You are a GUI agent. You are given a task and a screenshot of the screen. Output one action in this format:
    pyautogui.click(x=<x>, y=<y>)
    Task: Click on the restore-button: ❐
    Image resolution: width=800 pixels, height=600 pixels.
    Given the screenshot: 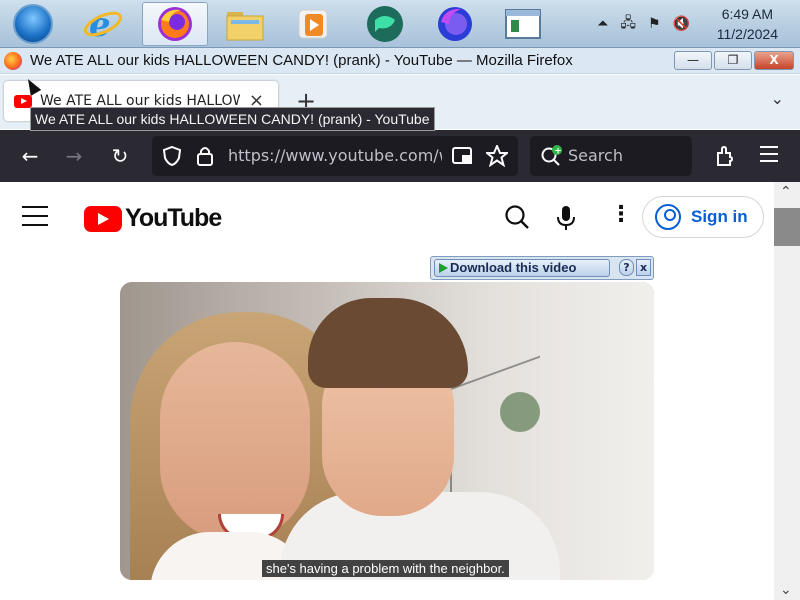 What is the action you would take?
    pyautogui.click(x=733, y=60)
    